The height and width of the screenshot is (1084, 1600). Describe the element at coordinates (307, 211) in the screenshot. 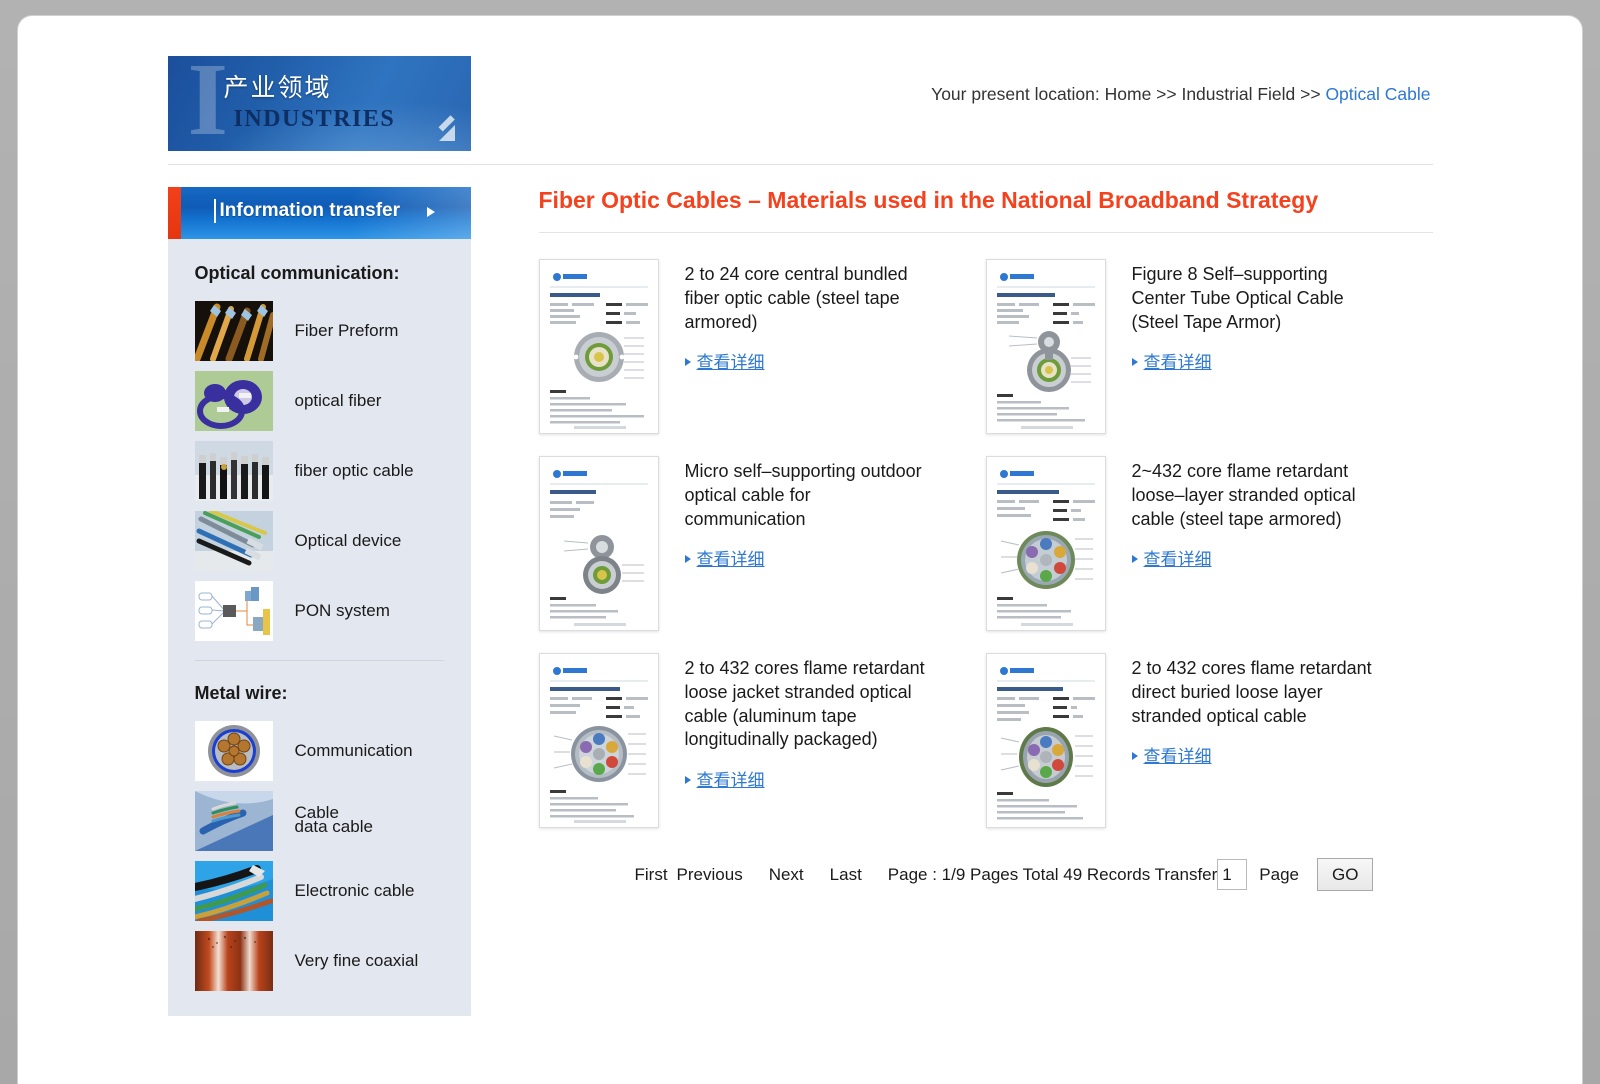

I see `sidebar-header-label: Information transfer` at that location.